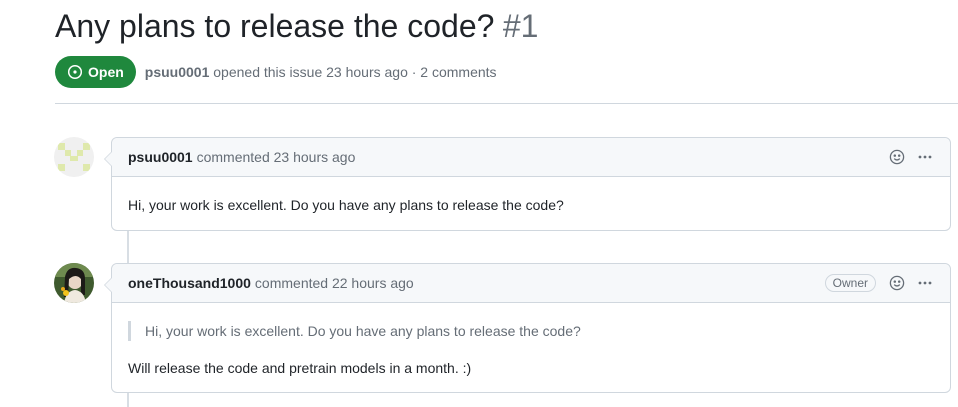  I want to click on issue-state-badge: Open, so click(95, 72).